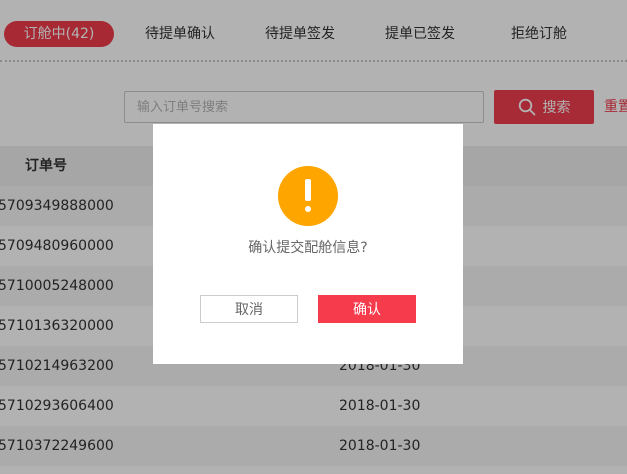 The height and width of the screenshot is (474, 627). Describe the element at coordinates (308, 196) in the screenshot. I see `warning-icon` at that location.